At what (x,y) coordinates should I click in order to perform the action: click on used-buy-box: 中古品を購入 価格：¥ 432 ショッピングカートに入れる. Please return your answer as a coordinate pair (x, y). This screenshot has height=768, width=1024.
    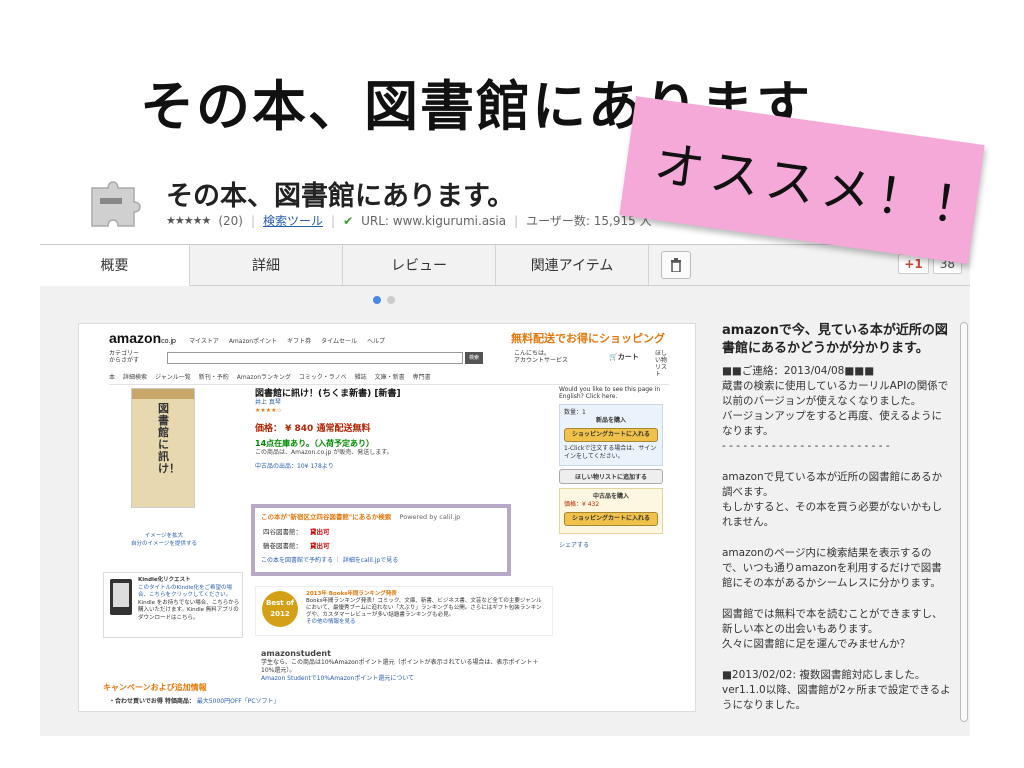
    Looking at the image, I should click on (611, 511).